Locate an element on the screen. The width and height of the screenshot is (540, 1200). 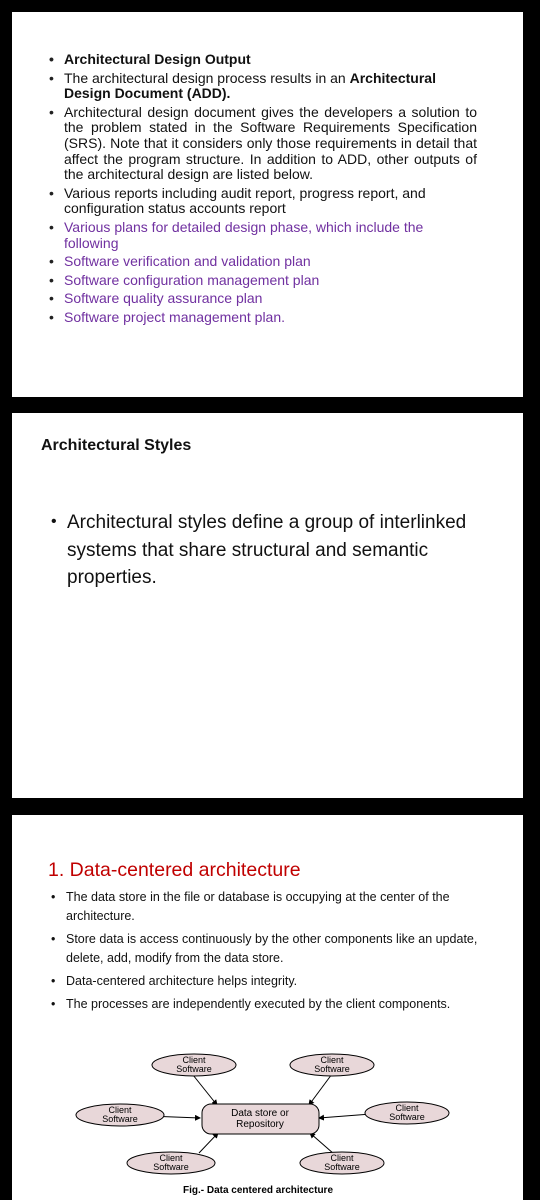
client-node-left: Client Software is located at coordinates (120, 1115).